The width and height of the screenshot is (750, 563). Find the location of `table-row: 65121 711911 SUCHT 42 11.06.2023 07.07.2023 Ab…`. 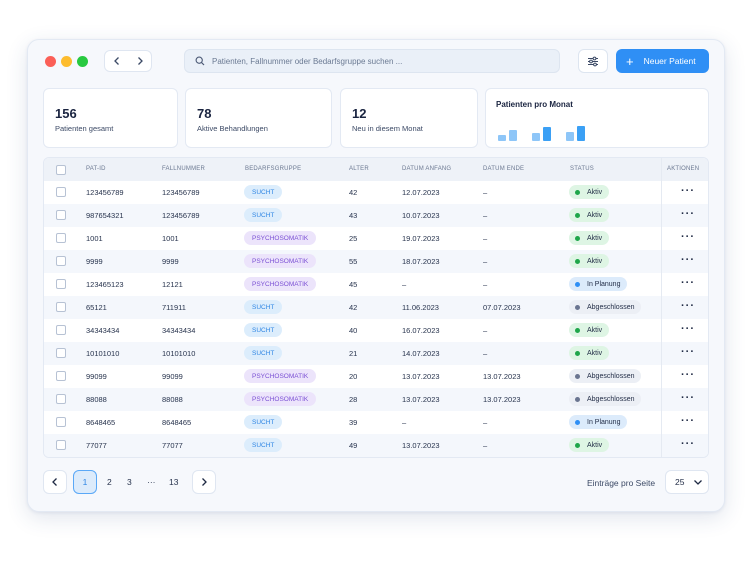

table-row: 65121 711911 SUCHT 42 11.06.2023 07.07.2023 Ab… is located at coordinates (376, 307).